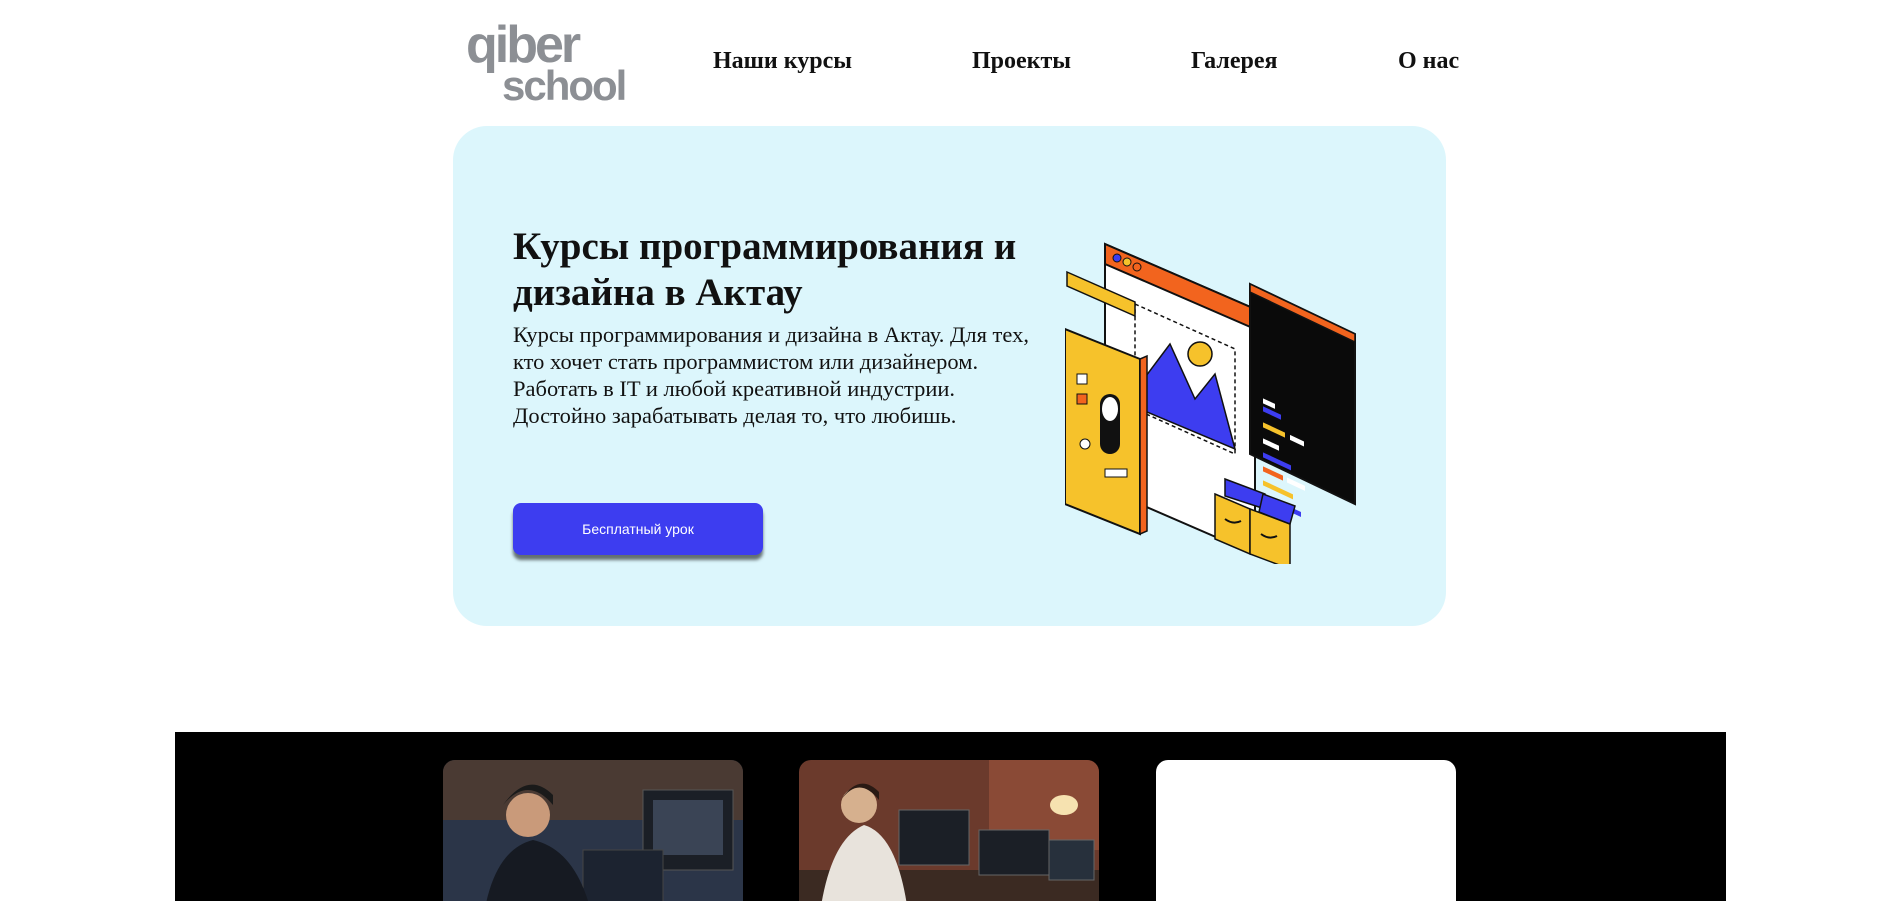 The height and width of the screenshot is (901, 1897). Describe the element at coordinates (638, 529) in the screenshot. I see `free-lesson-button: Бесплатный урок` at that location.